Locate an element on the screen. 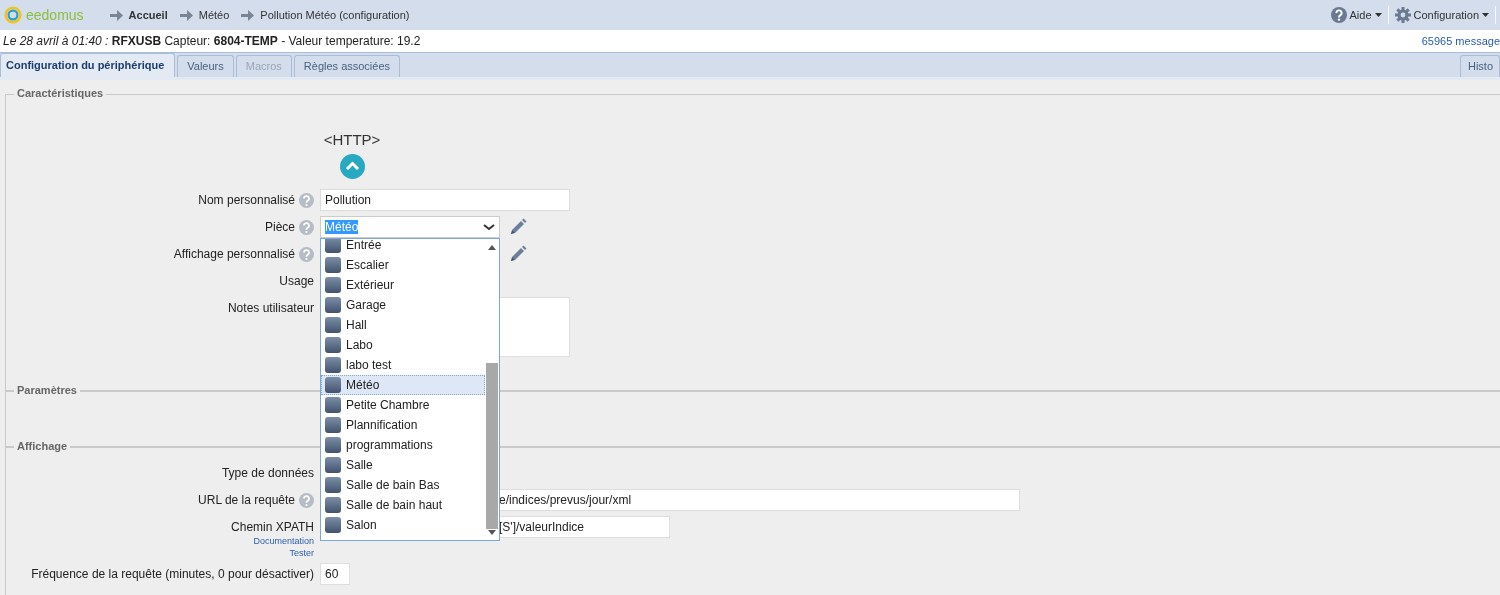 The image size is (1500, 595). event-message: Le 28 avril à 01:40 : RFXUSB Capteur: 6804-TEMP - Valeur temperature: 19.2 is located at coordinates (212, 41).